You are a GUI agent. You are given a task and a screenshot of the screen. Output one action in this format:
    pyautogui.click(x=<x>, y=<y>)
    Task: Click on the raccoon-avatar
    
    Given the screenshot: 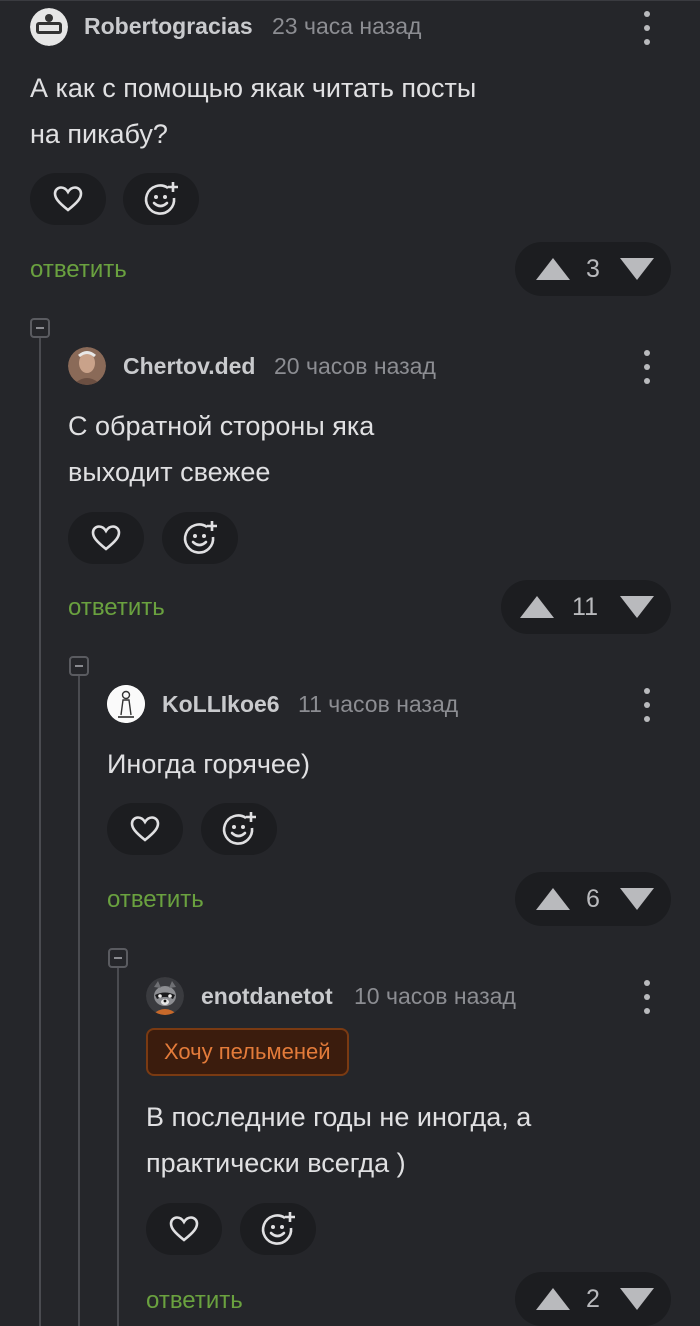 What is the action you would take?
    pyautogui.click(x=165, y=996)
    